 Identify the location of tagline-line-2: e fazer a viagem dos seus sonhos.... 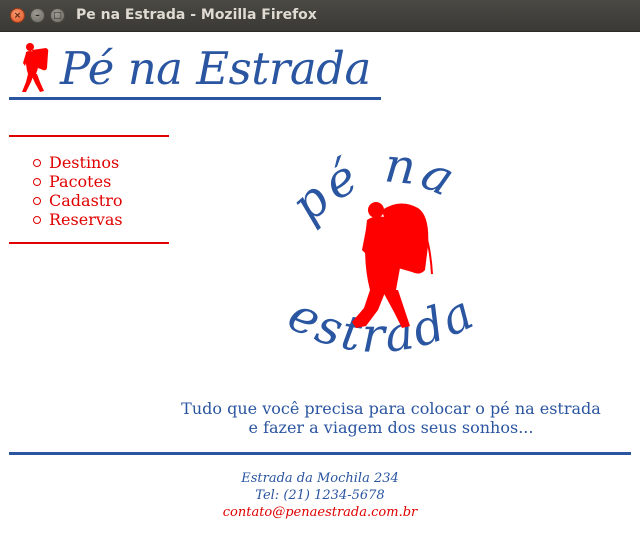
(391, 427).